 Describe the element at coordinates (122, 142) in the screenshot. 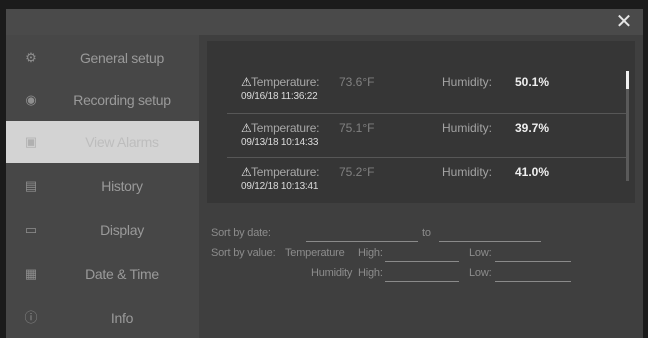

I see `sidebar-item-label: View Alarms` at that location.